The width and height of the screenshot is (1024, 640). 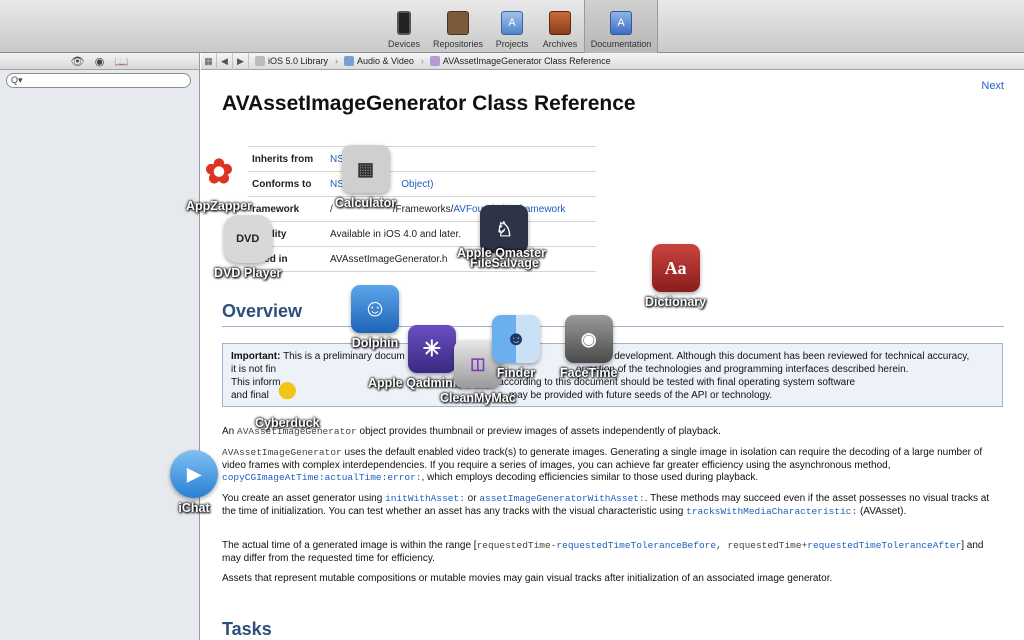 I want to click on breadcrumb-label: Audio & Video, so click(x=385, y=61).